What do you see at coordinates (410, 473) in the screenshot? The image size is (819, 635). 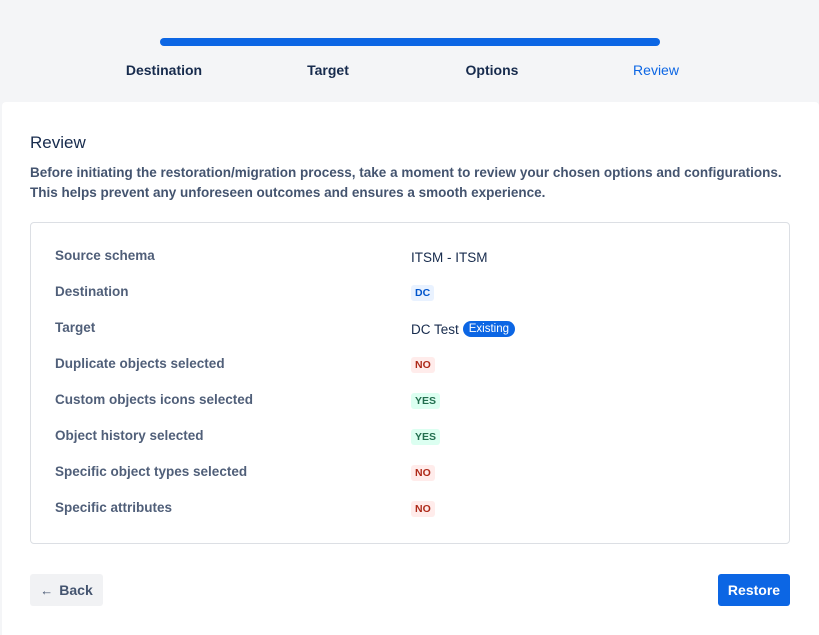 I see `summary-row-object-types: Specific object types selected NO` at bounding box center [410, 473].